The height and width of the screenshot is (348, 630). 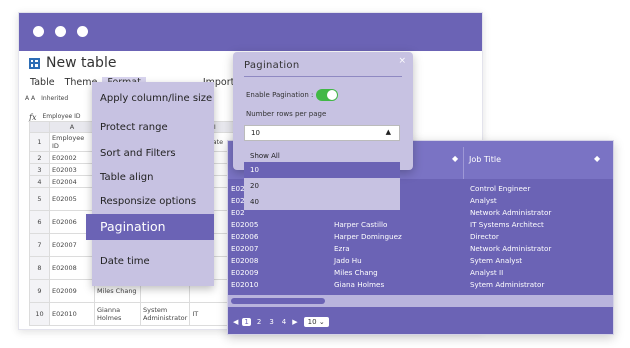 I want to click on page-size-value: 10, so click(x=312, y=321).